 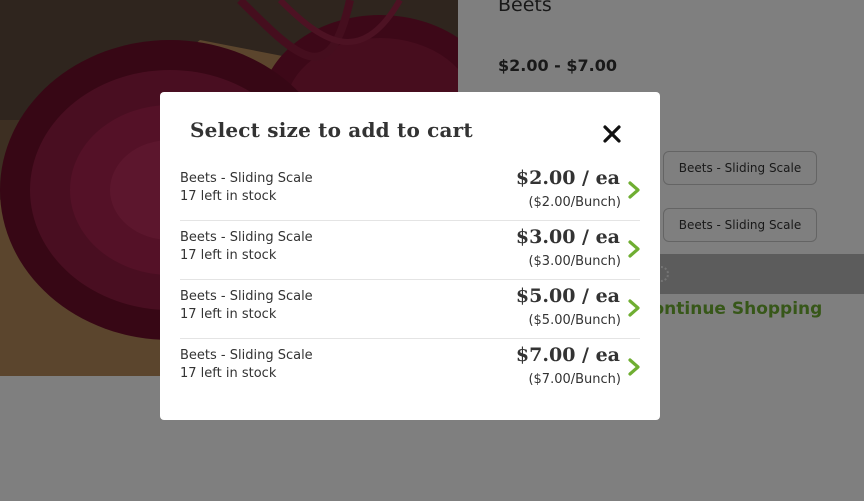 I want to click on size-row-price: $3.00 / ea, so click(x=567, y=237).